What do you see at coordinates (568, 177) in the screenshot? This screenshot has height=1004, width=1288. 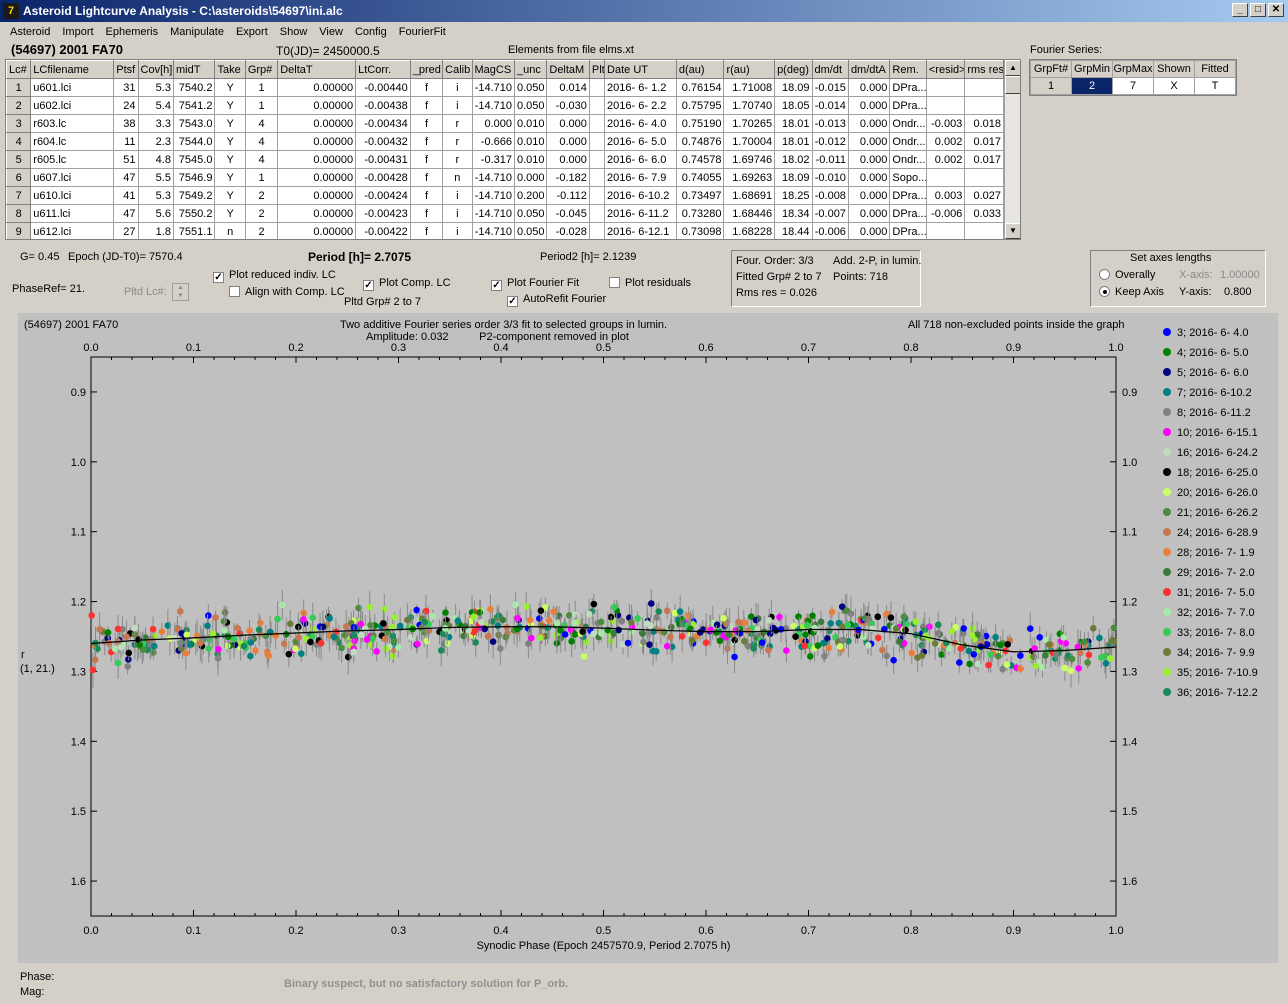 I see `grid-cell: -0.182` at bounding box center [568, 177].